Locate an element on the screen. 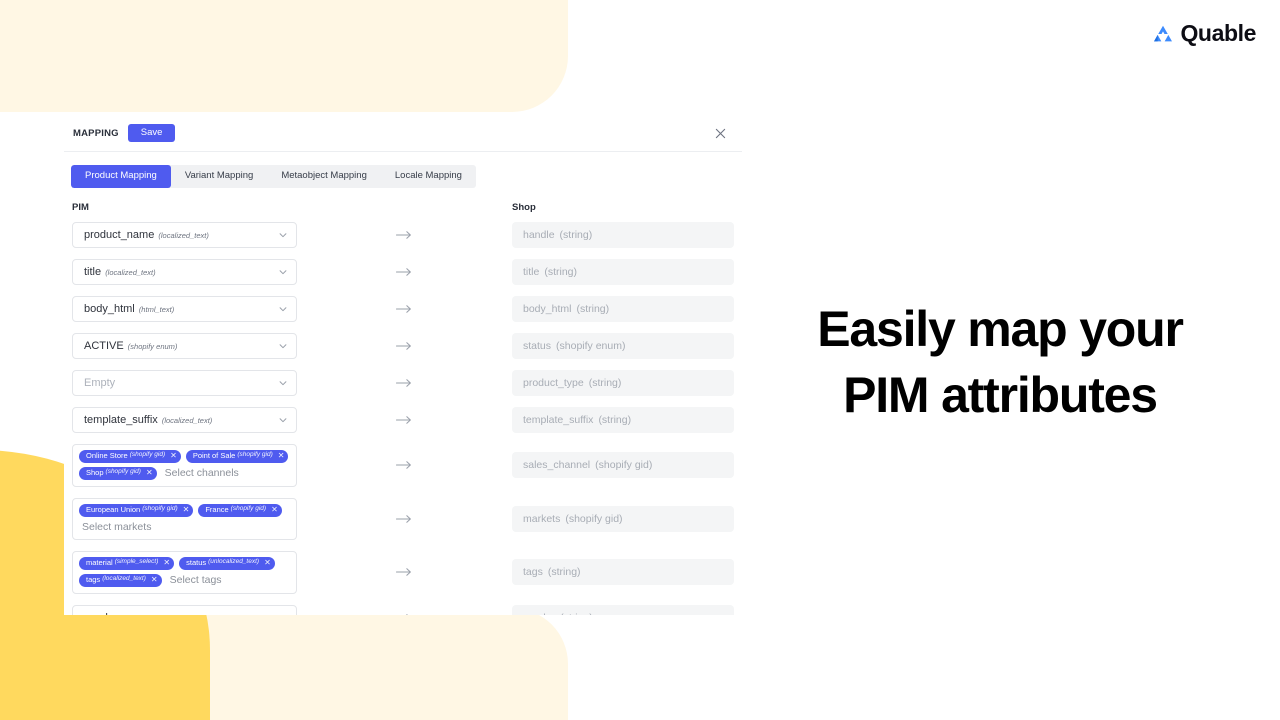 The width and height of the screenshot is (1280, 720). pim-chip: tags (localized_text) ✕ is located at coordinates (120, 580).